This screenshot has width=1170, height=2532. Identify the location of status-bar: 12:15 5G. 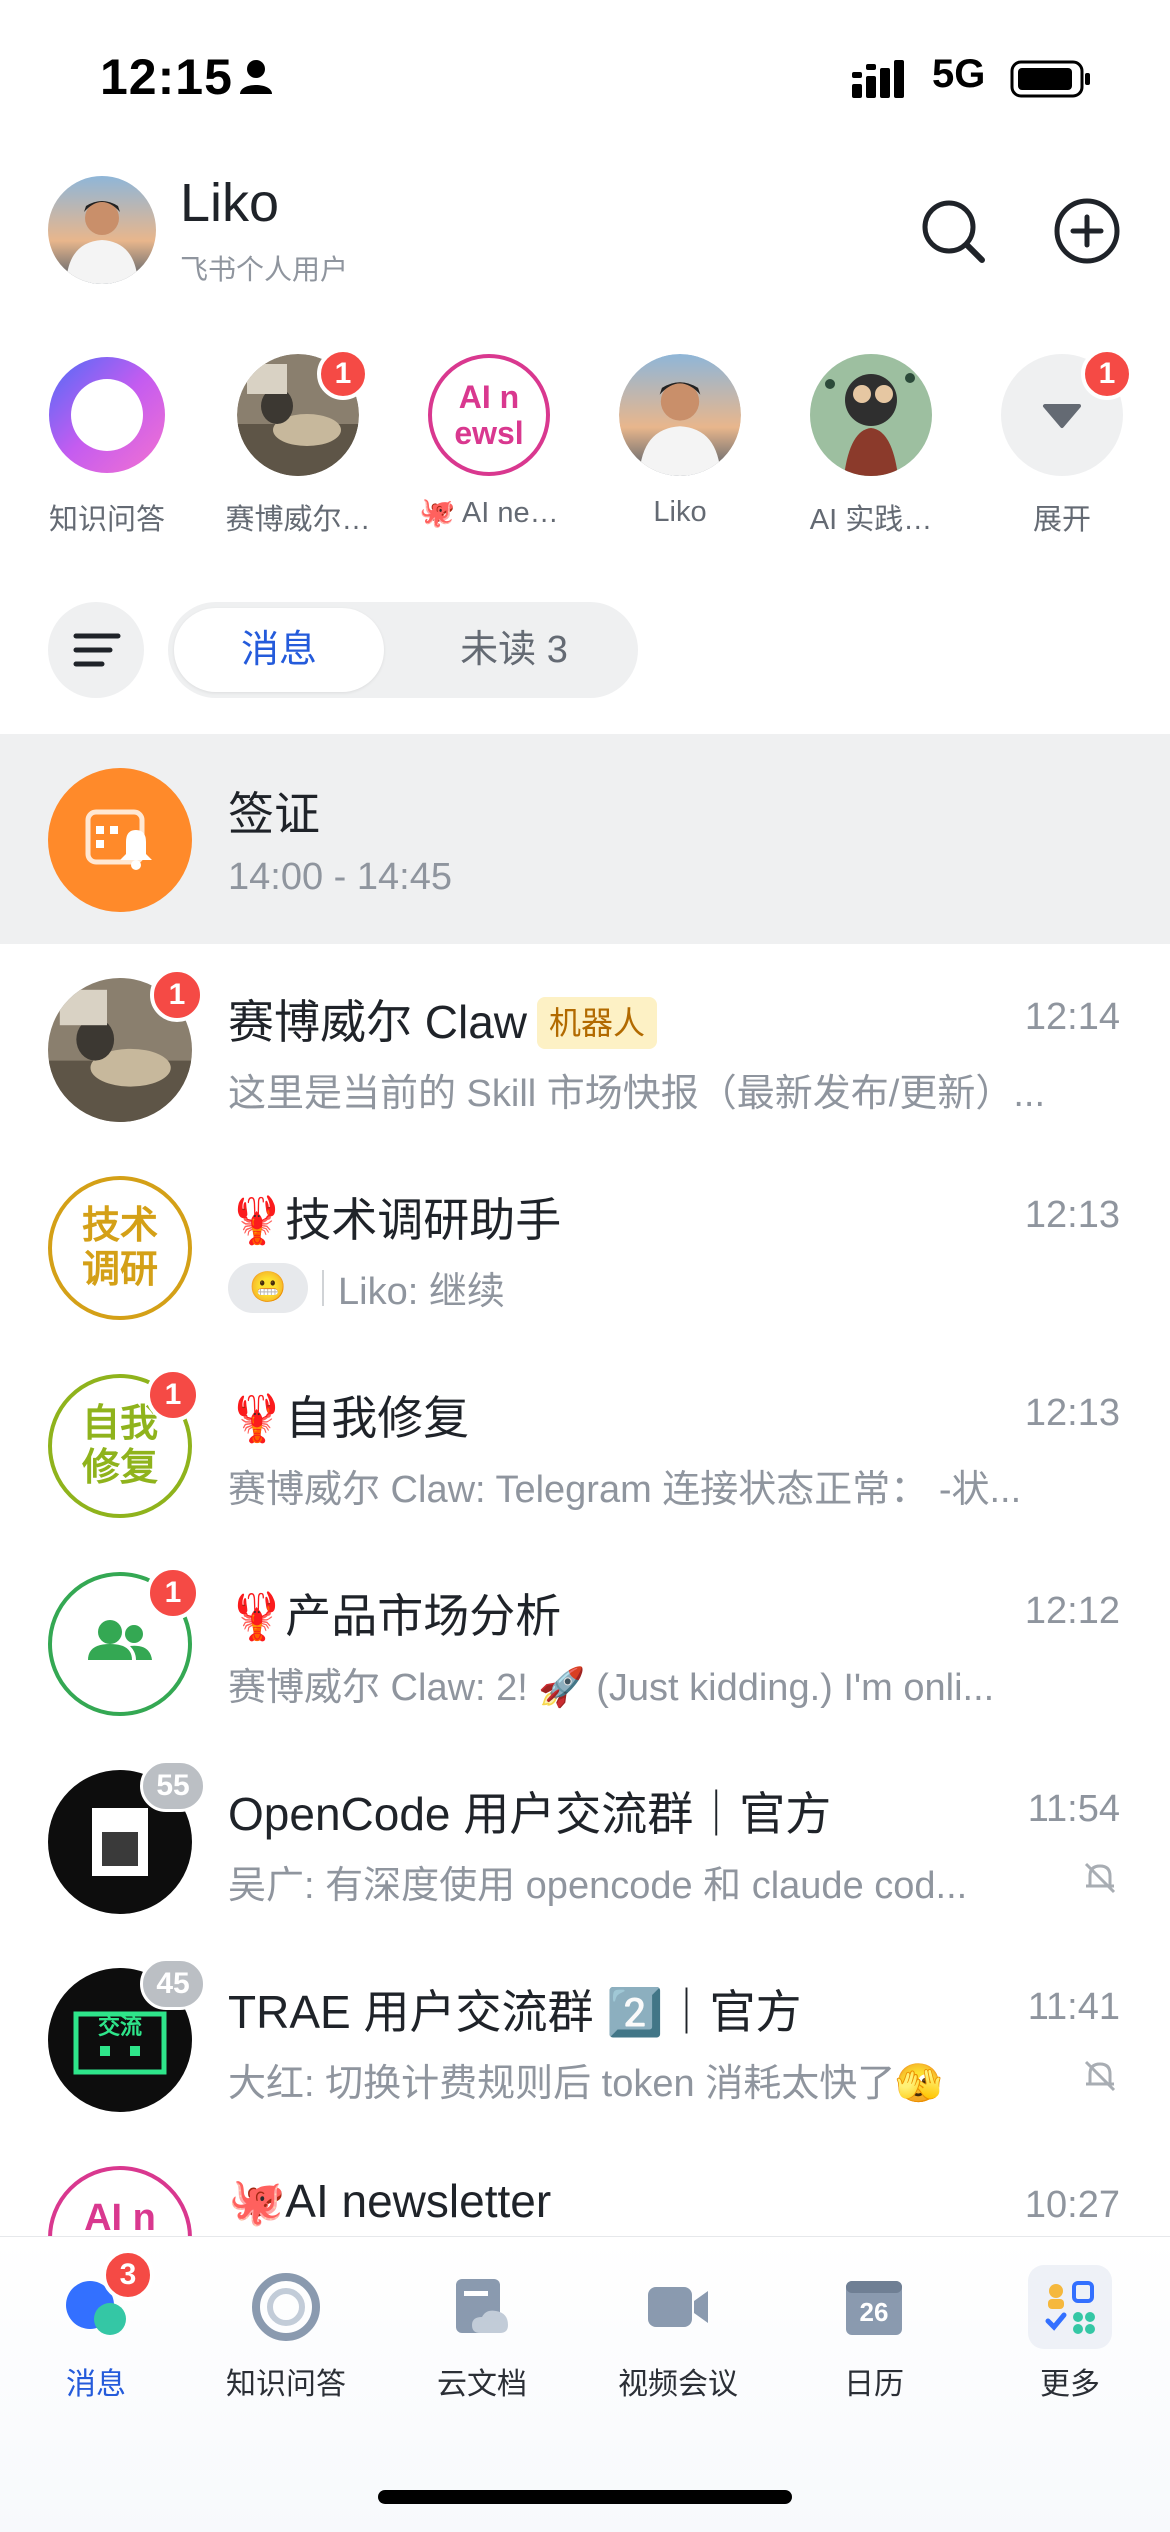
(585, 75).